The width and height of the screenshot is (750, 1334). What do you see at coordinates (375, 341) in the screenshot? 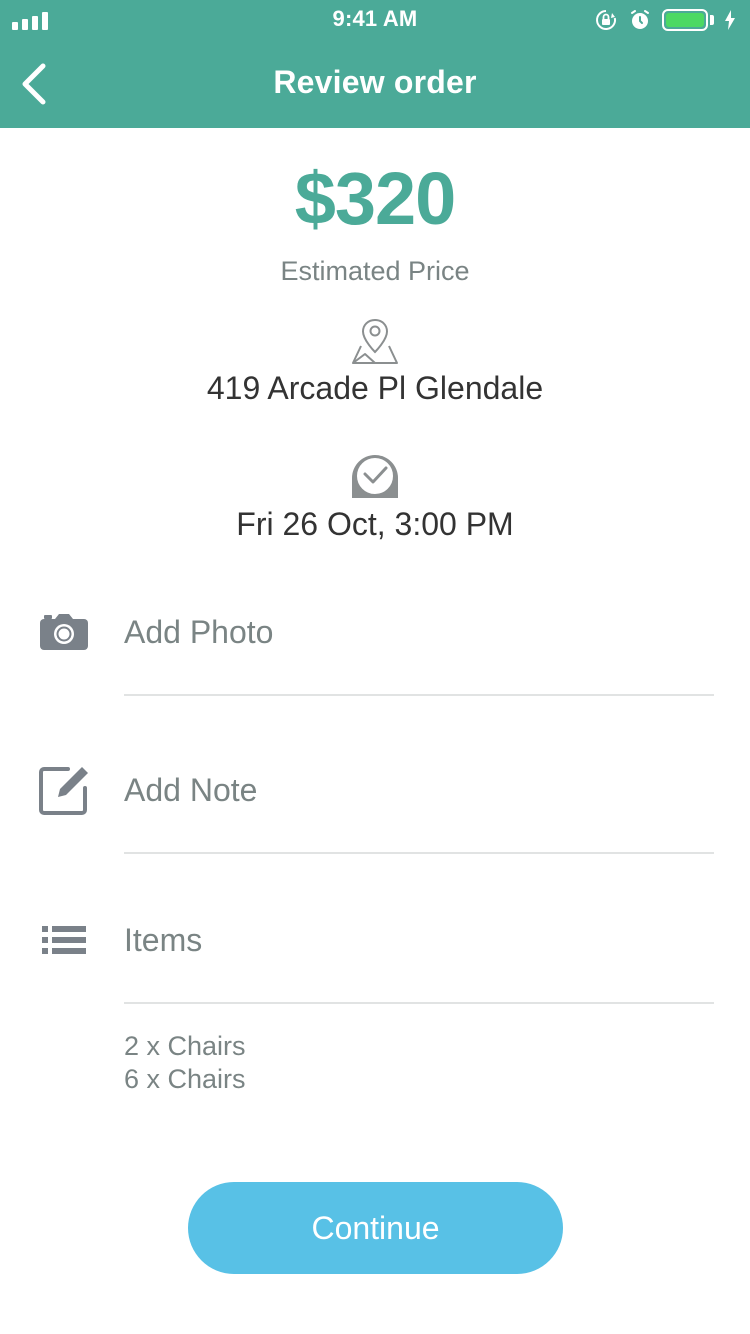
I see `location-pin-icon` at bounding box center [375, 341].